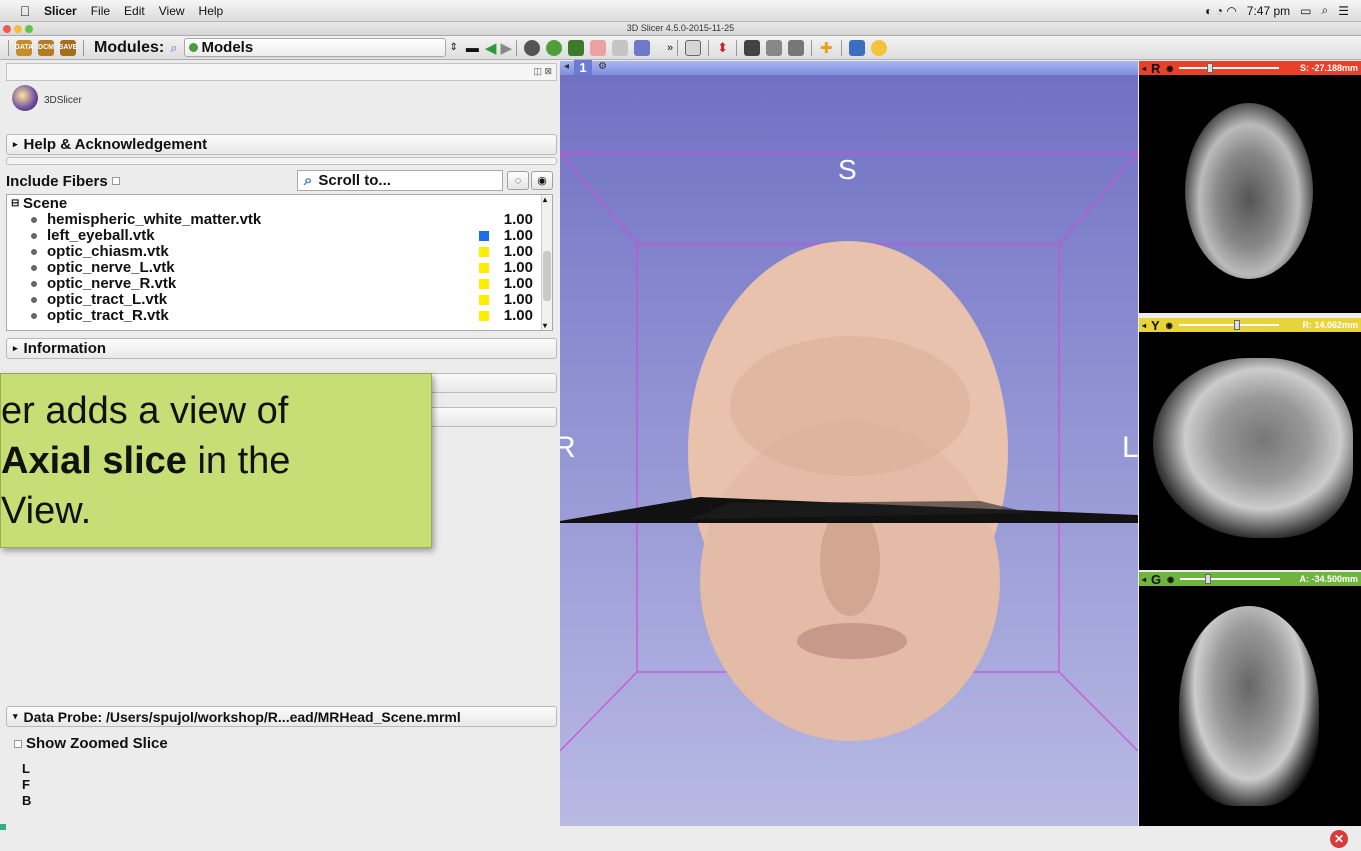 This screenshot has height=851, width=1361. What do you see at coordinates (597, 47) in the screenshot?
I see `segment-module-icon` at bounding box center [597, 47].